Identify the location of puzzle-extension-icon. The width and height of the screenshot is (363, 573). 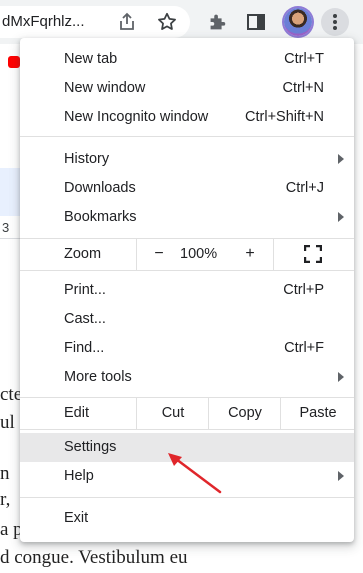
(217, 22).